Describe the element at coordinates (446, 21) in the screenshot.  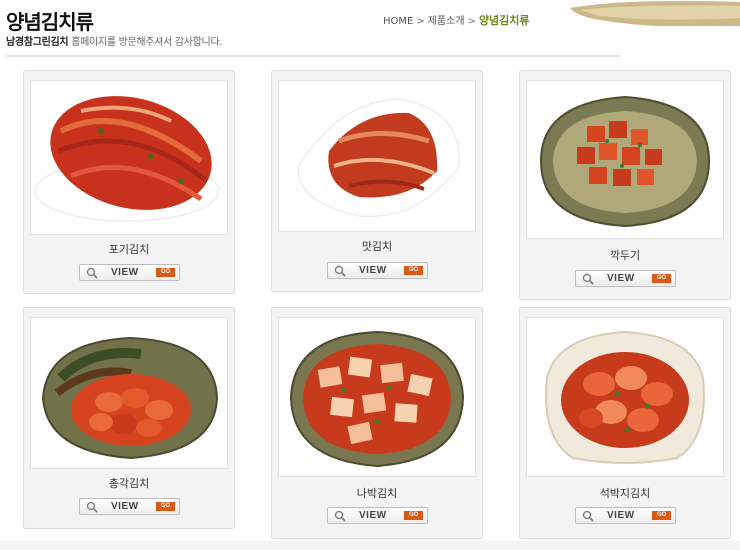
I see `breadcrumb-parent: 제품소개` at that location.